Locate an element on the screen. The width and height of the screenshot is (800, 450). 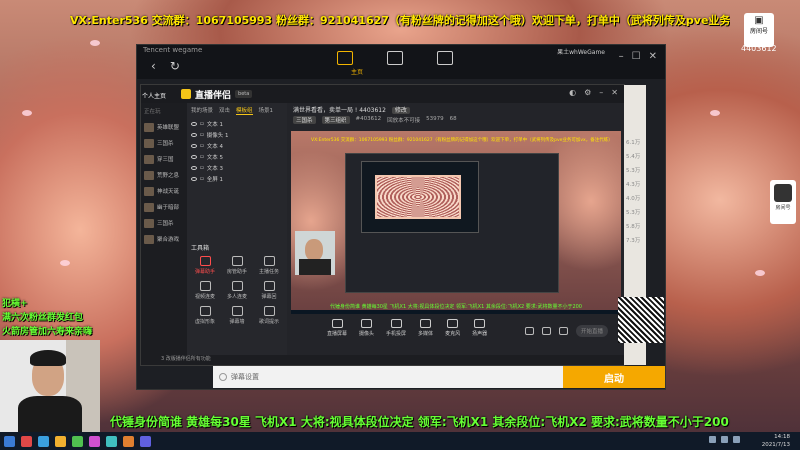
danmu-setting-field: 弹幕设置 is located at coordinates (388, 377).